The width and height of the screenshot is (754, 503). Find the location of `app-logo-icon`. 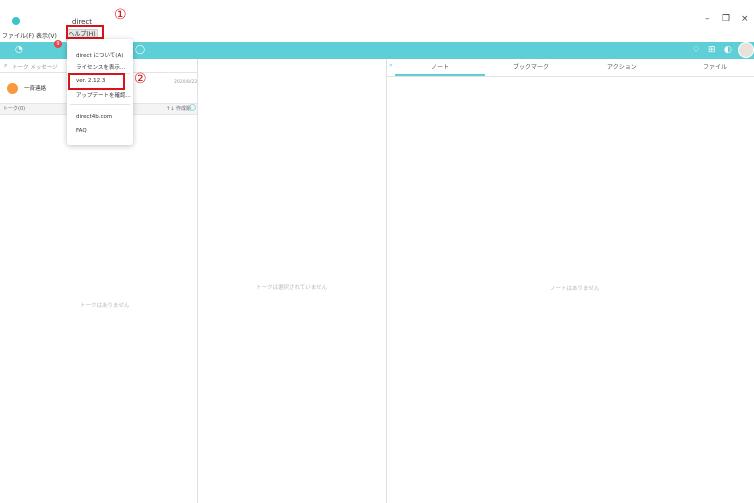

app-logo-icon is located at coordinates (16, 21).